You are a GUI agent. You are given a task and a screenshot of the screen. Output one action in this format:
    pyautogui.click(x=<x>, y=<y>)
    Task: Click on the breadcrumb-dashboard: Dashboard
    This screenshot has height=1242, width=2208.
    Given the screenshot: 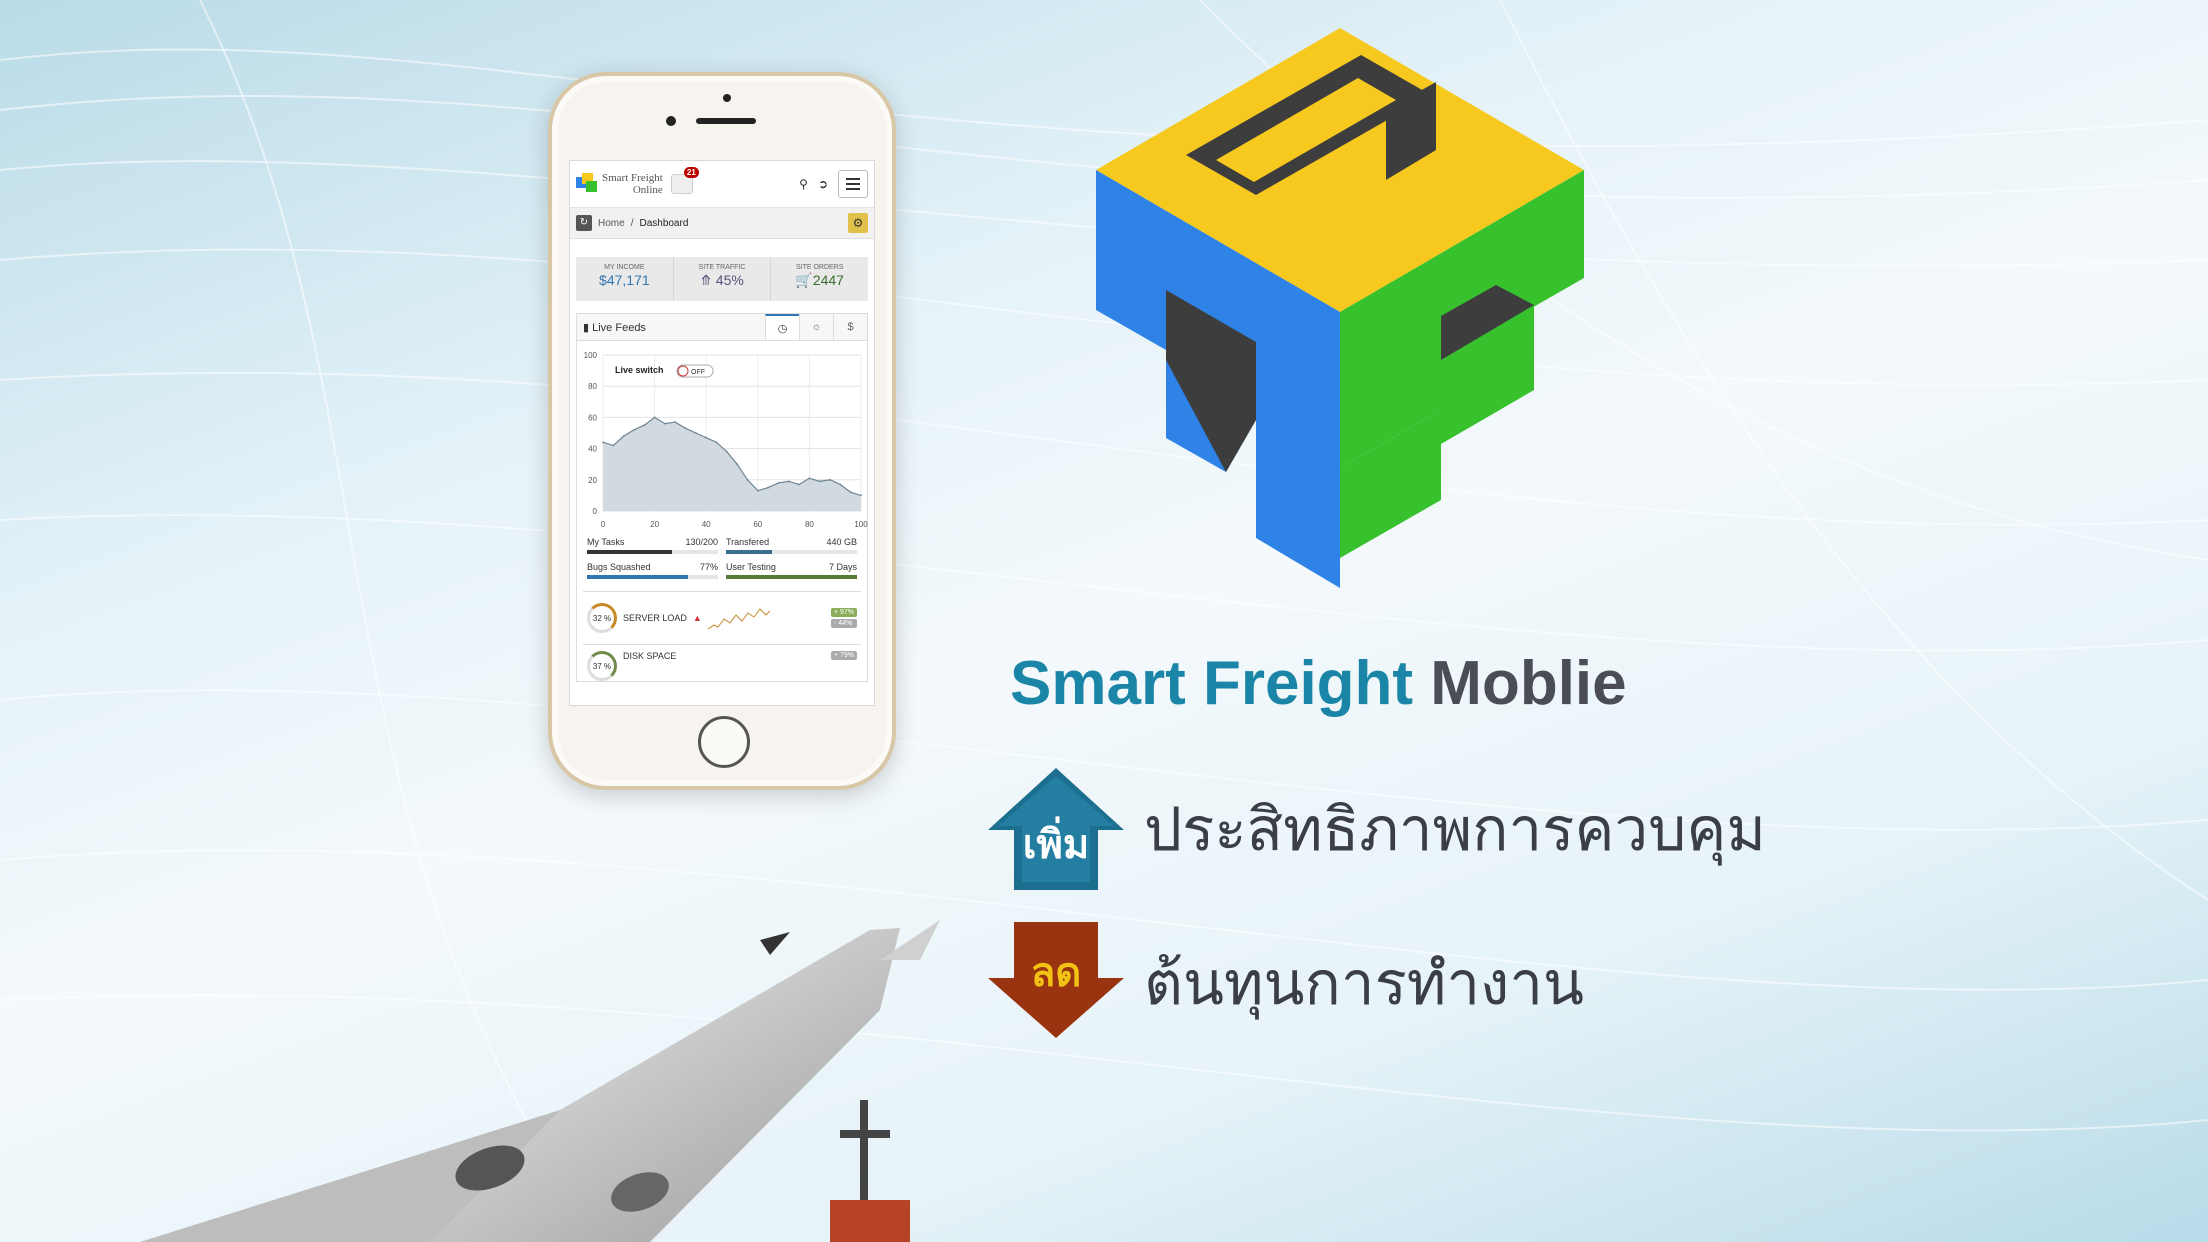 What is the action you would take?
    pyautogui.click(x=664, y=223)
    